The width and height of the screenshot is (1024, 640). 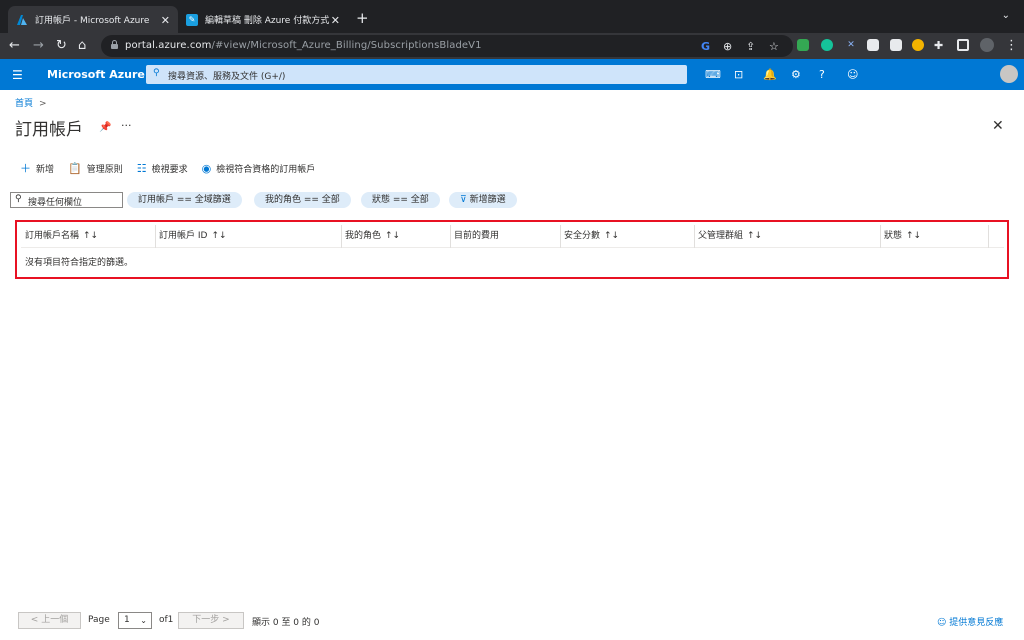 I want to click on clipboard-icon: 📋, so click(x=75, y=168).